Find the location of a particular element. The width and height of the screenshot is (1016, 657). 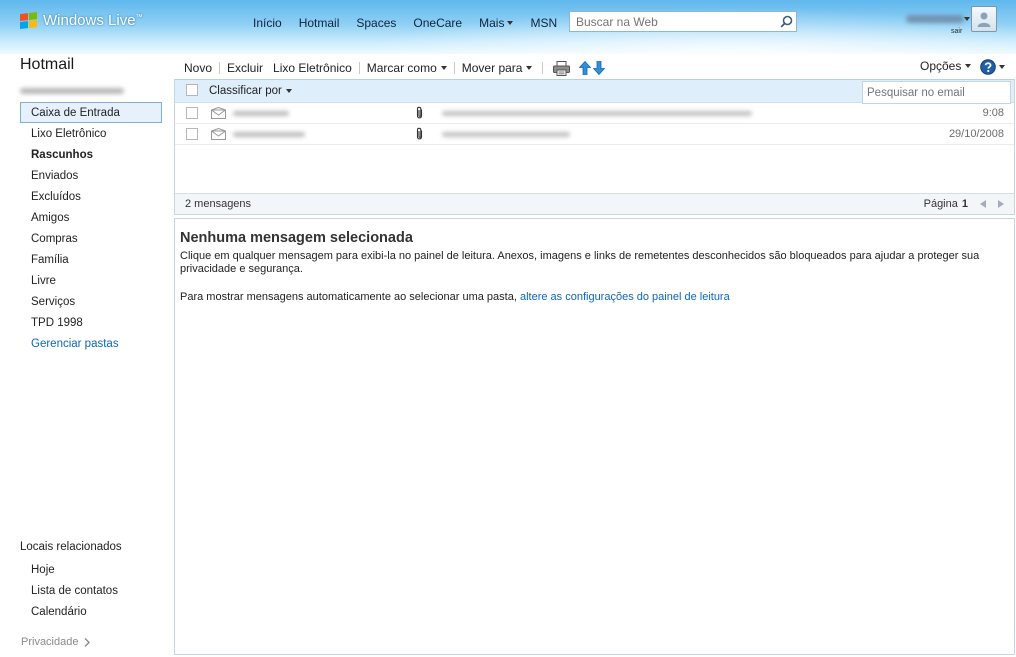

table-row: 29/10/2008 is located at coordinates (594, 134).